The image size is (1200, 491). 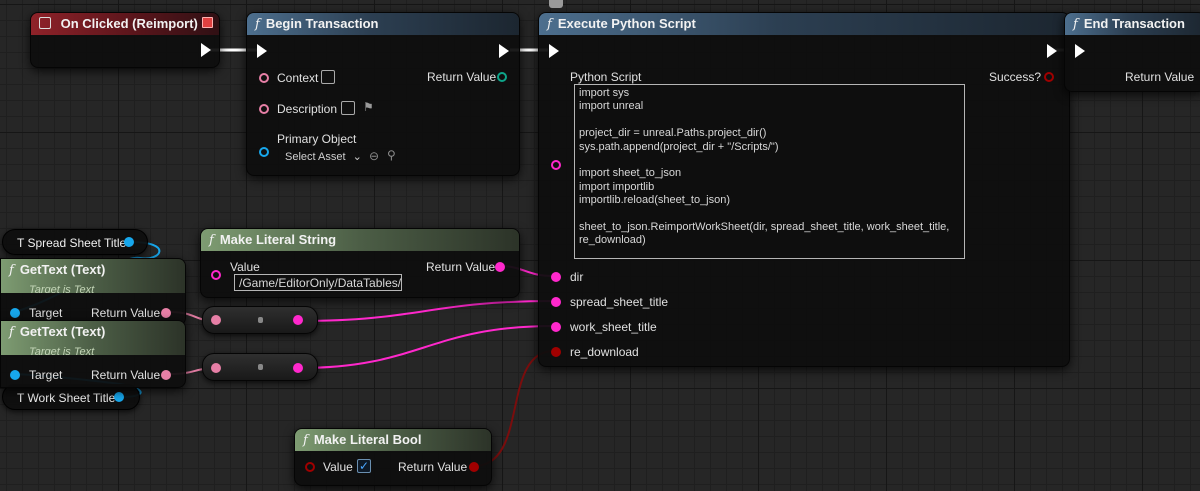 I want to click on work-sheet-title-label: work_sheet_title, so click(x=613, y=327).